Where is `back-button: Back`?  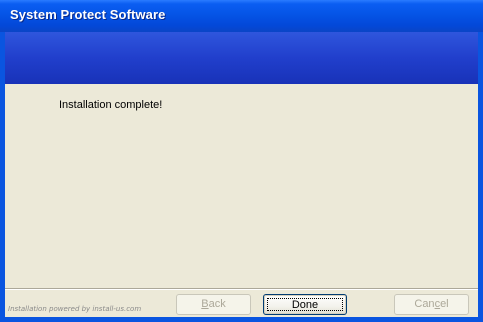
back-button: Back is located at coordinates (213, 304).